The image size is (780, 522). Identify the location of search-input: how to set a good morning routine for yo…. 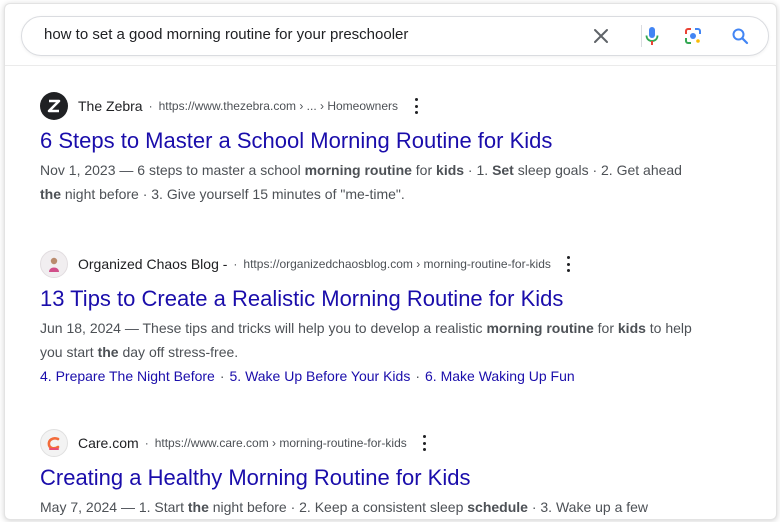
(226, 34).